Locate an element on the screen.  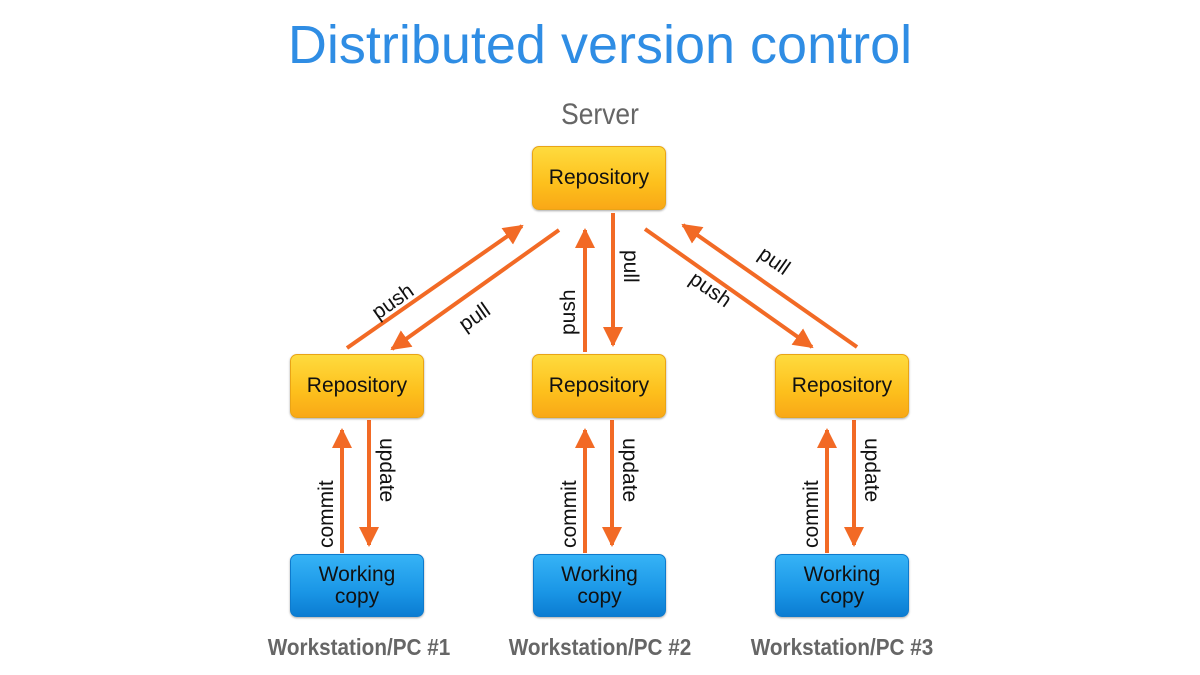
pc3-label: Workstation/PC #3 is located at coordinates (842, 647).